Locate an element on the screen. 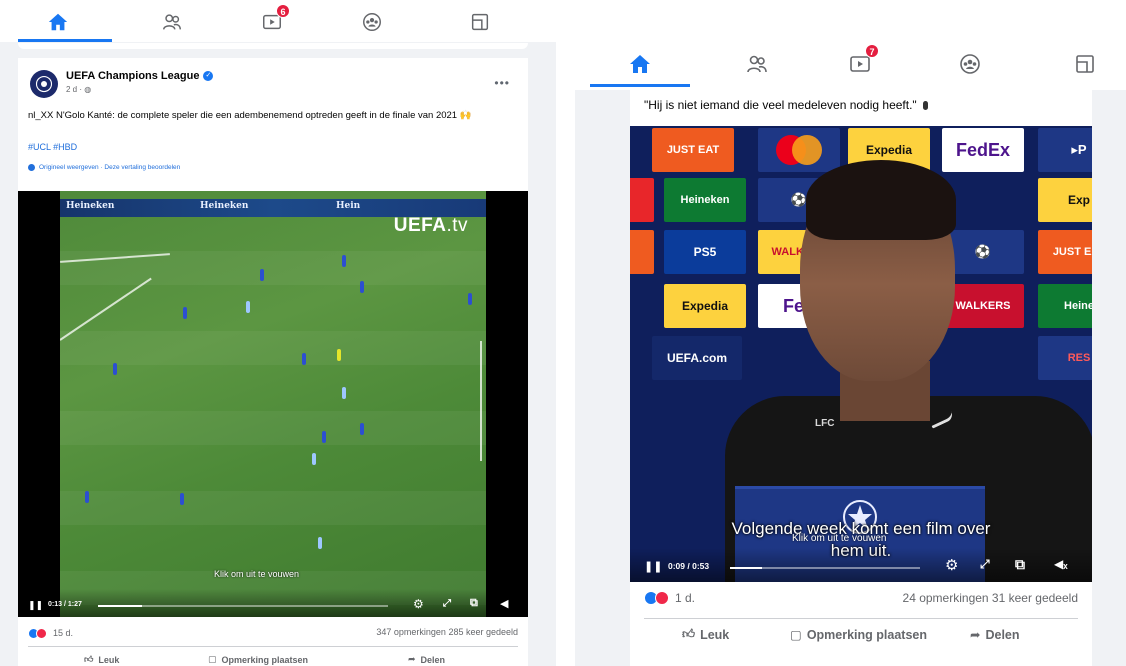 Image resolution: width=1126 pixels, height=666 pixels. video-scrubber is located at coordinates (243, 606).